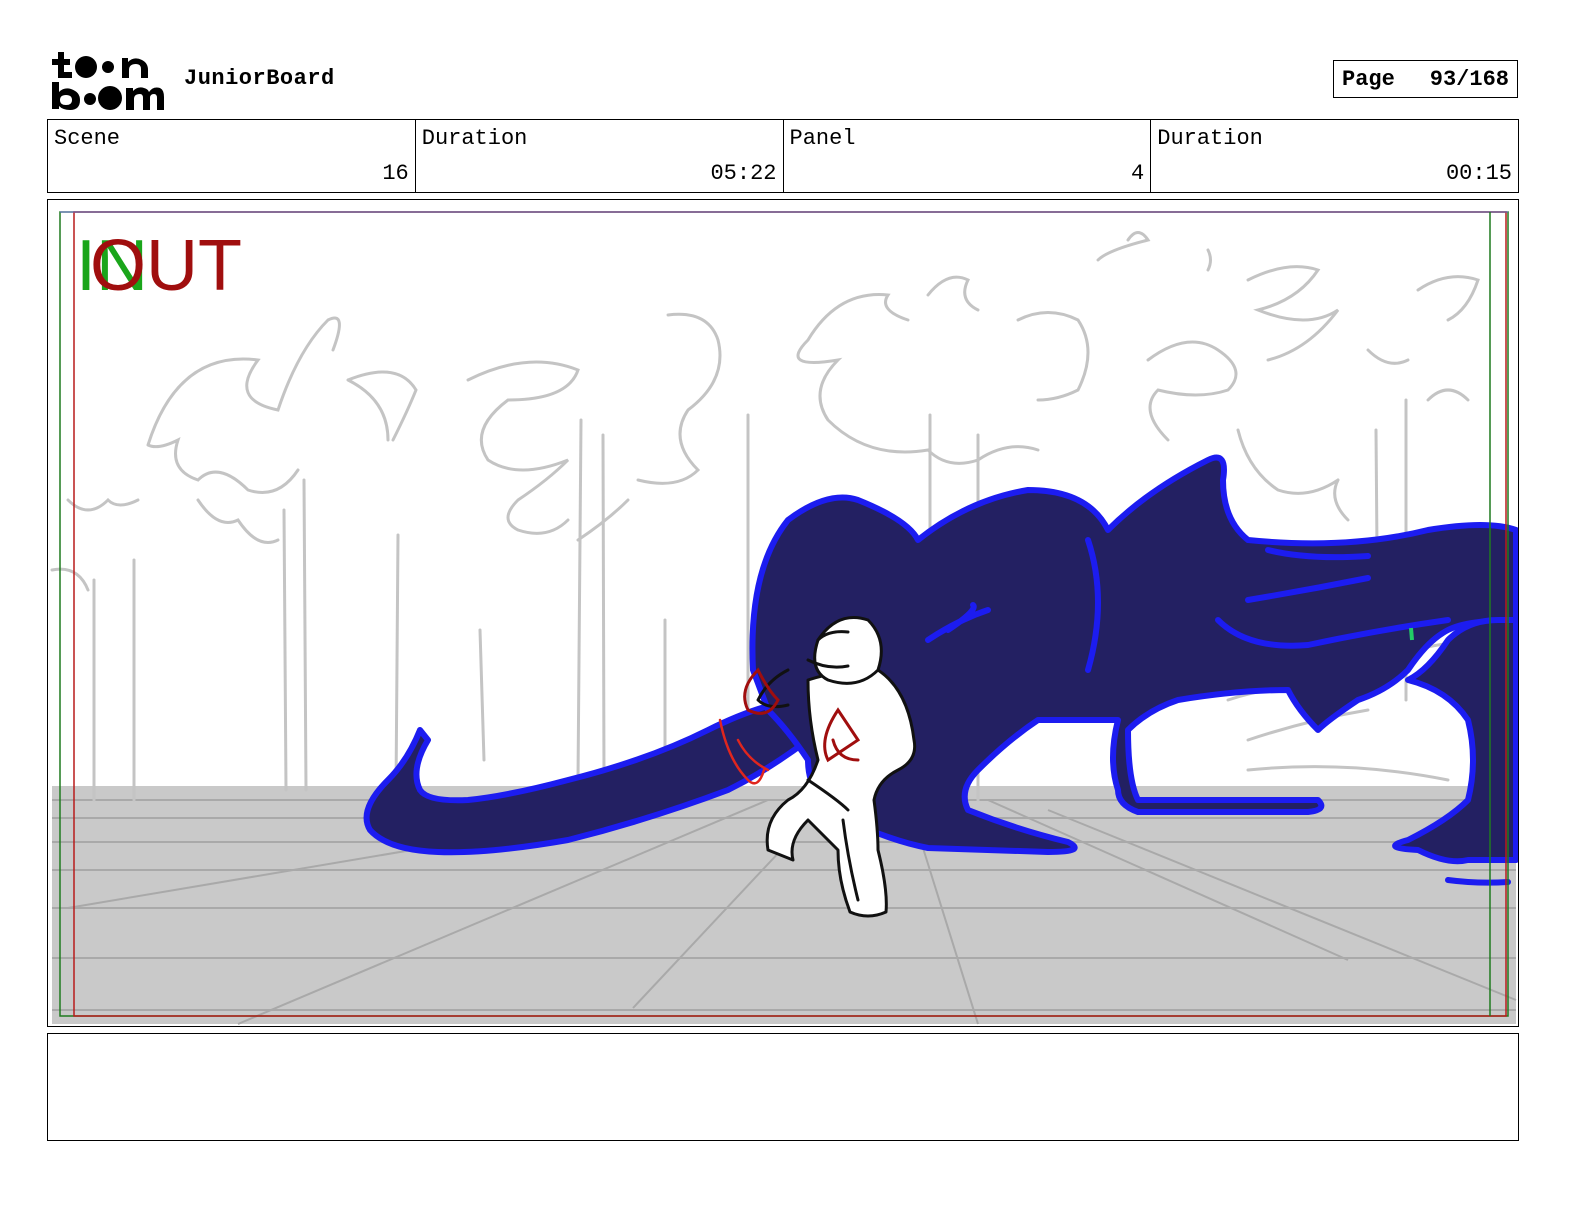 The height and width of the screenshot is (1224, 1584). Describe the element at coordinates (1138, 173) in the screenshot. I see `panel-value: 4` at that location.